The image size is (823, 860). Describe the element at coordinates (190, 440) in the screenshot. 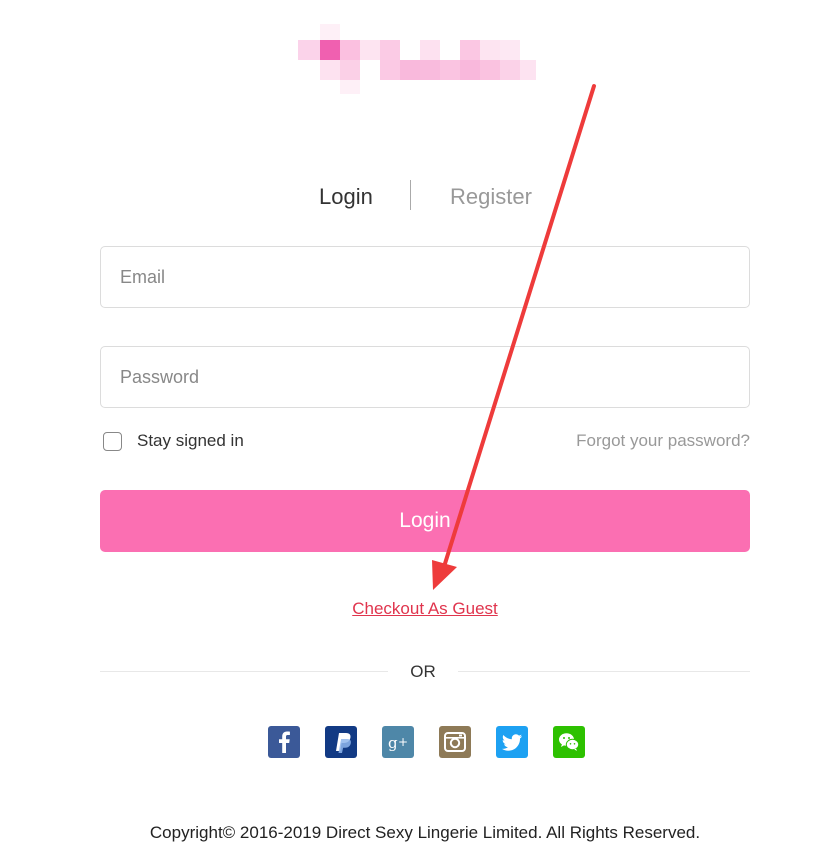

I see `stay-signed-in-label: Stay signed in` at that location.